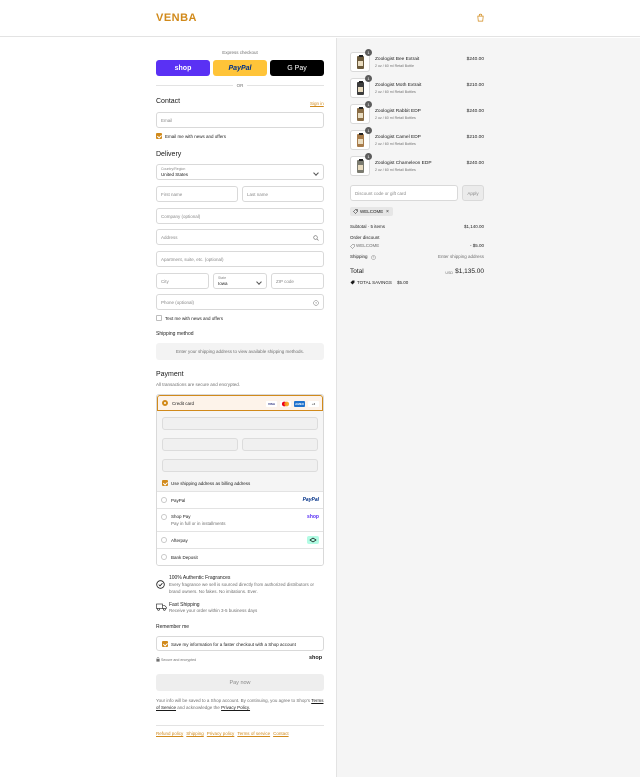 This screenshot has height=777, width=640. What do you see at coordinates (179, 660) in the screenshot?
I see `secure-label: Secure and encrypted` at bounding box center [179, 660].